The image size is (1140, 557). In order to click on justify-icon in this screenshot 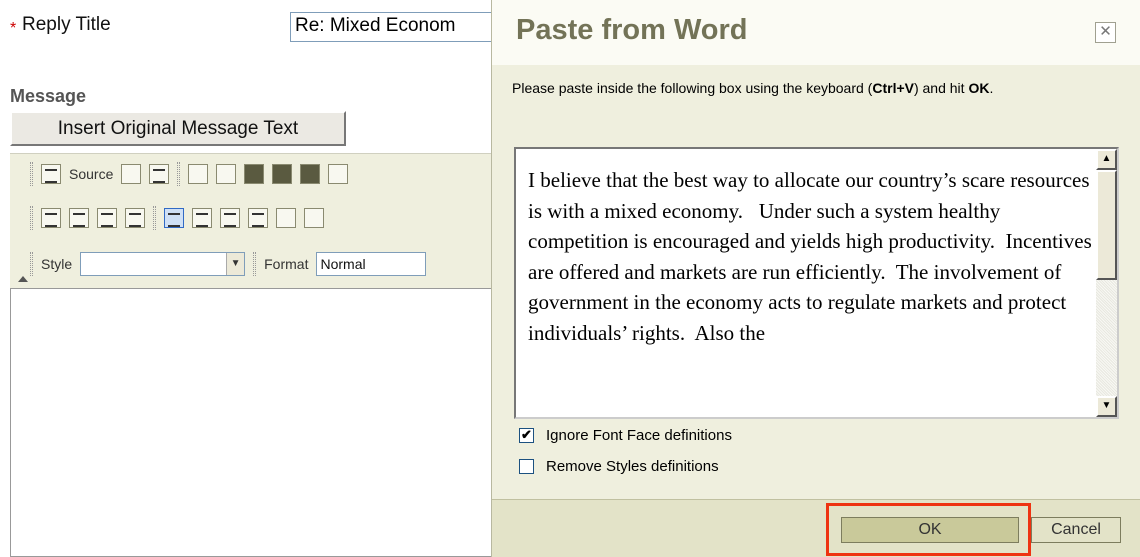, I will do `click(258, 218)`.